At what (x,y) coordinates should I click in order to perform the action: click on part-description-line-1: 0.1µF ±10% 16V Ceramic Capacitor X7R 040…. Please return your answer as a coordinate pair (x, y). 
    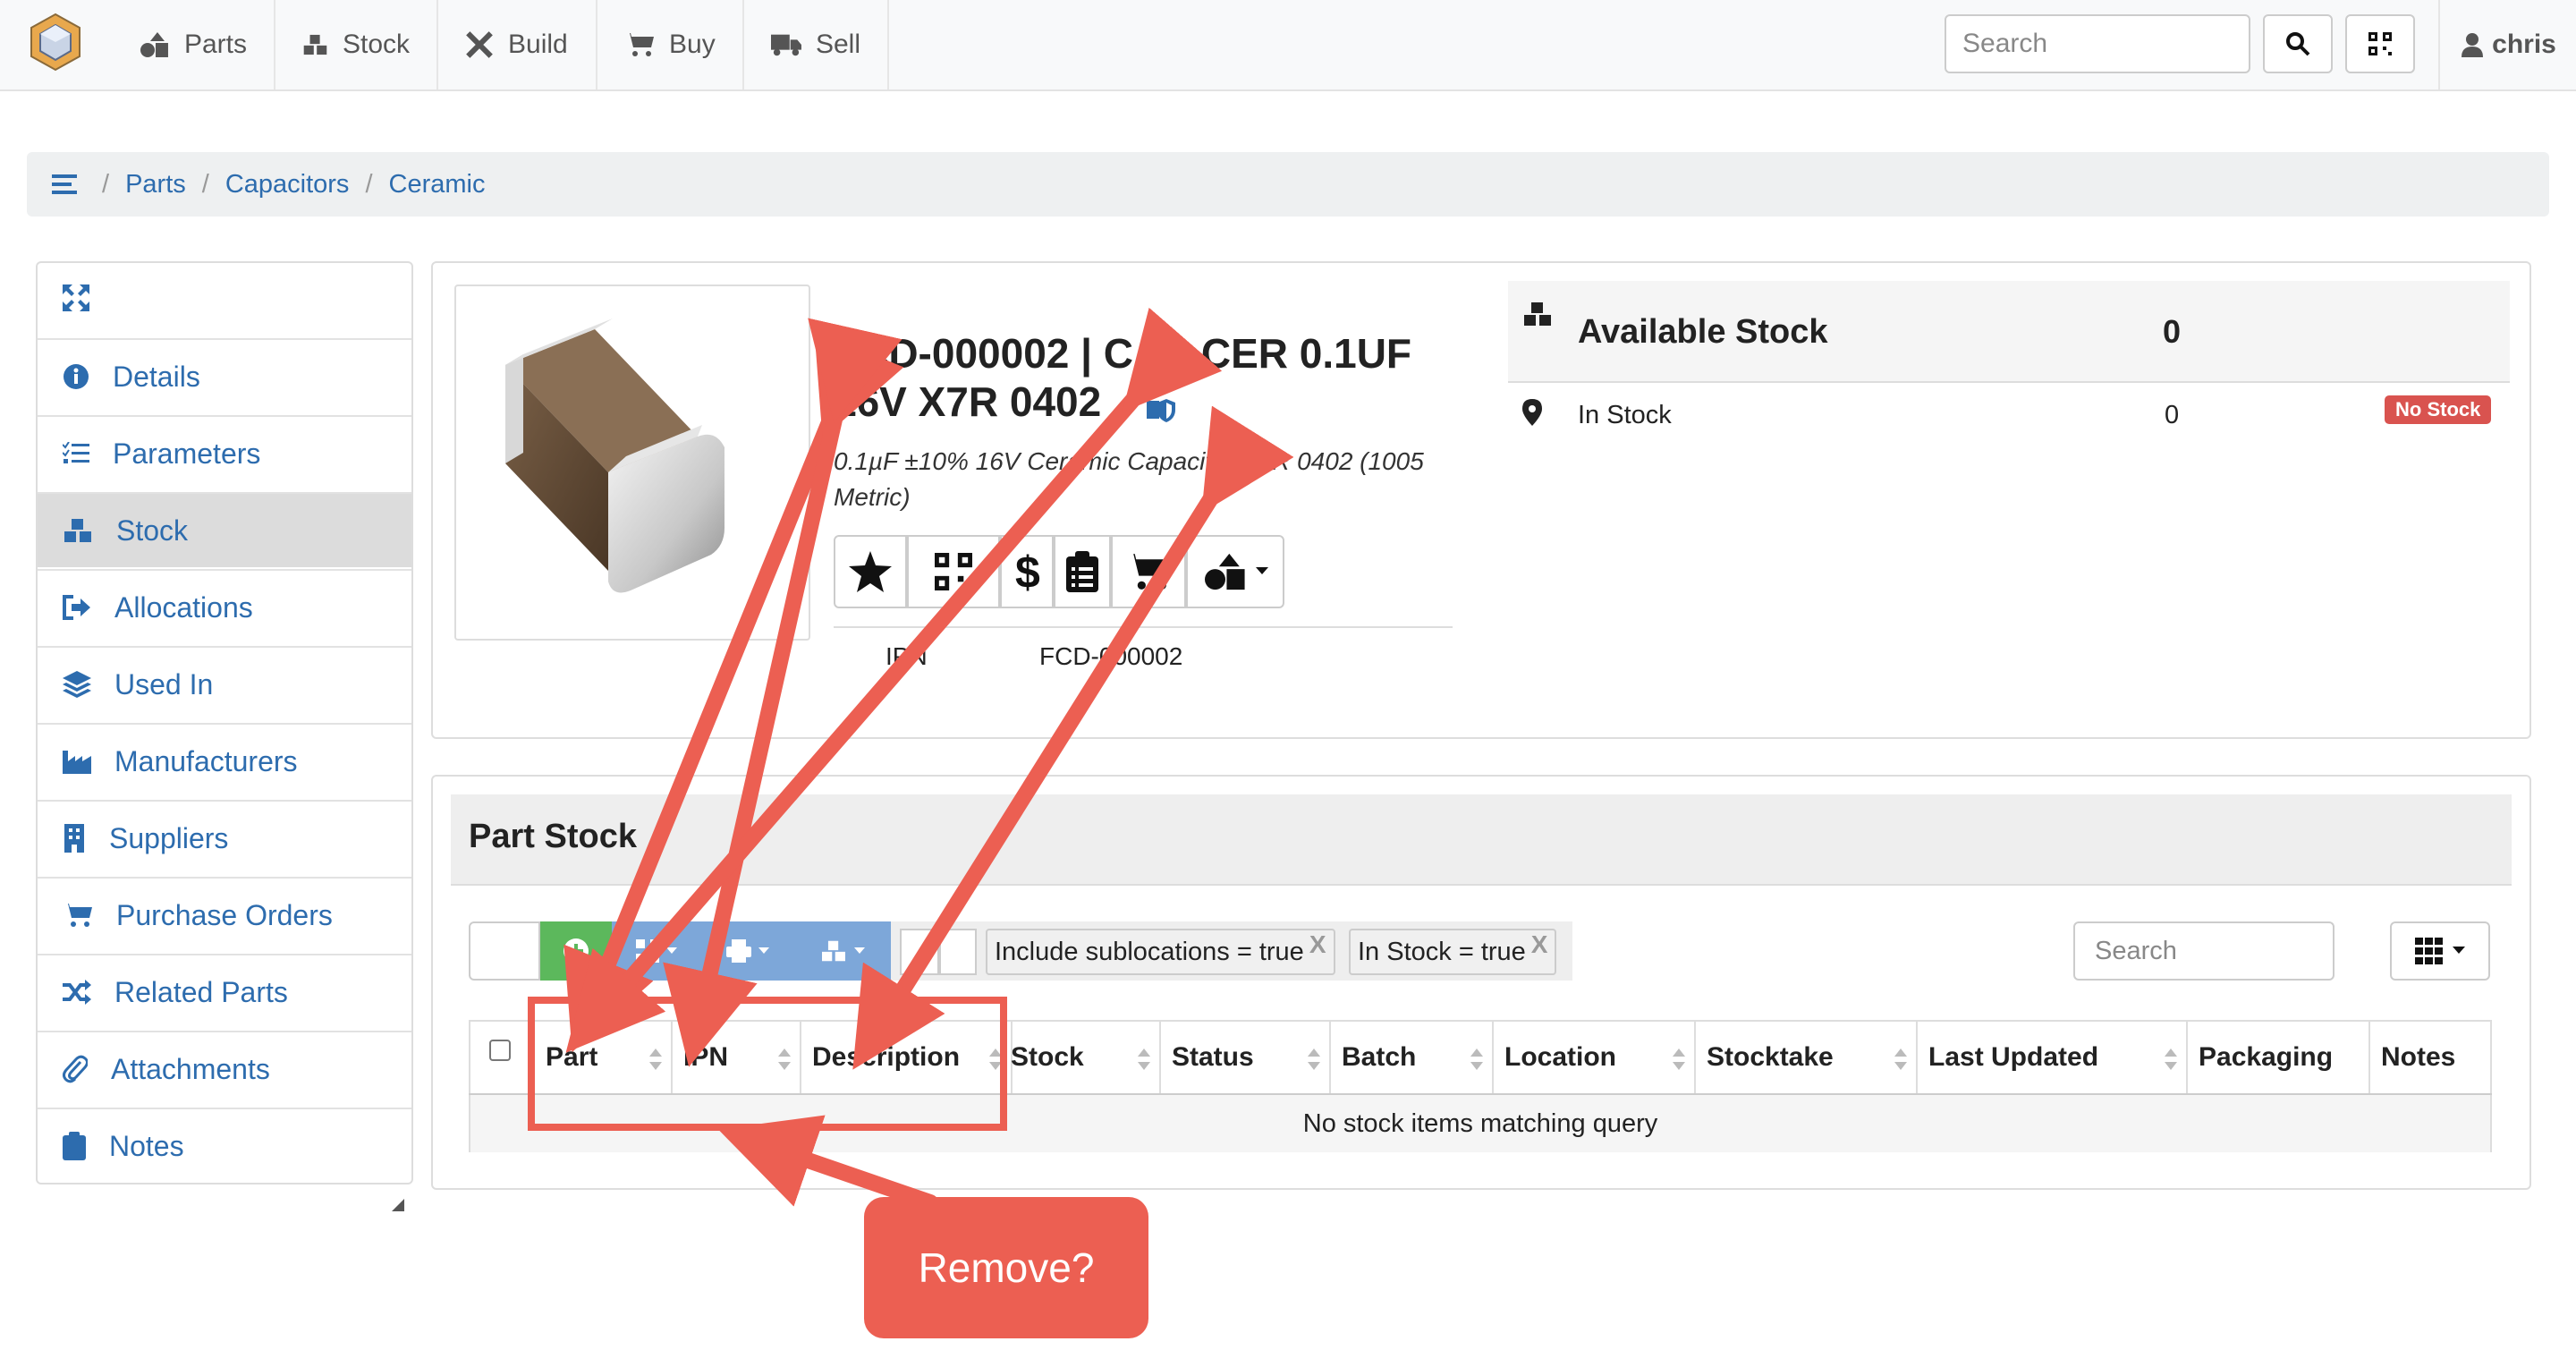
    Looking at the image, I should click on (1129, 461).